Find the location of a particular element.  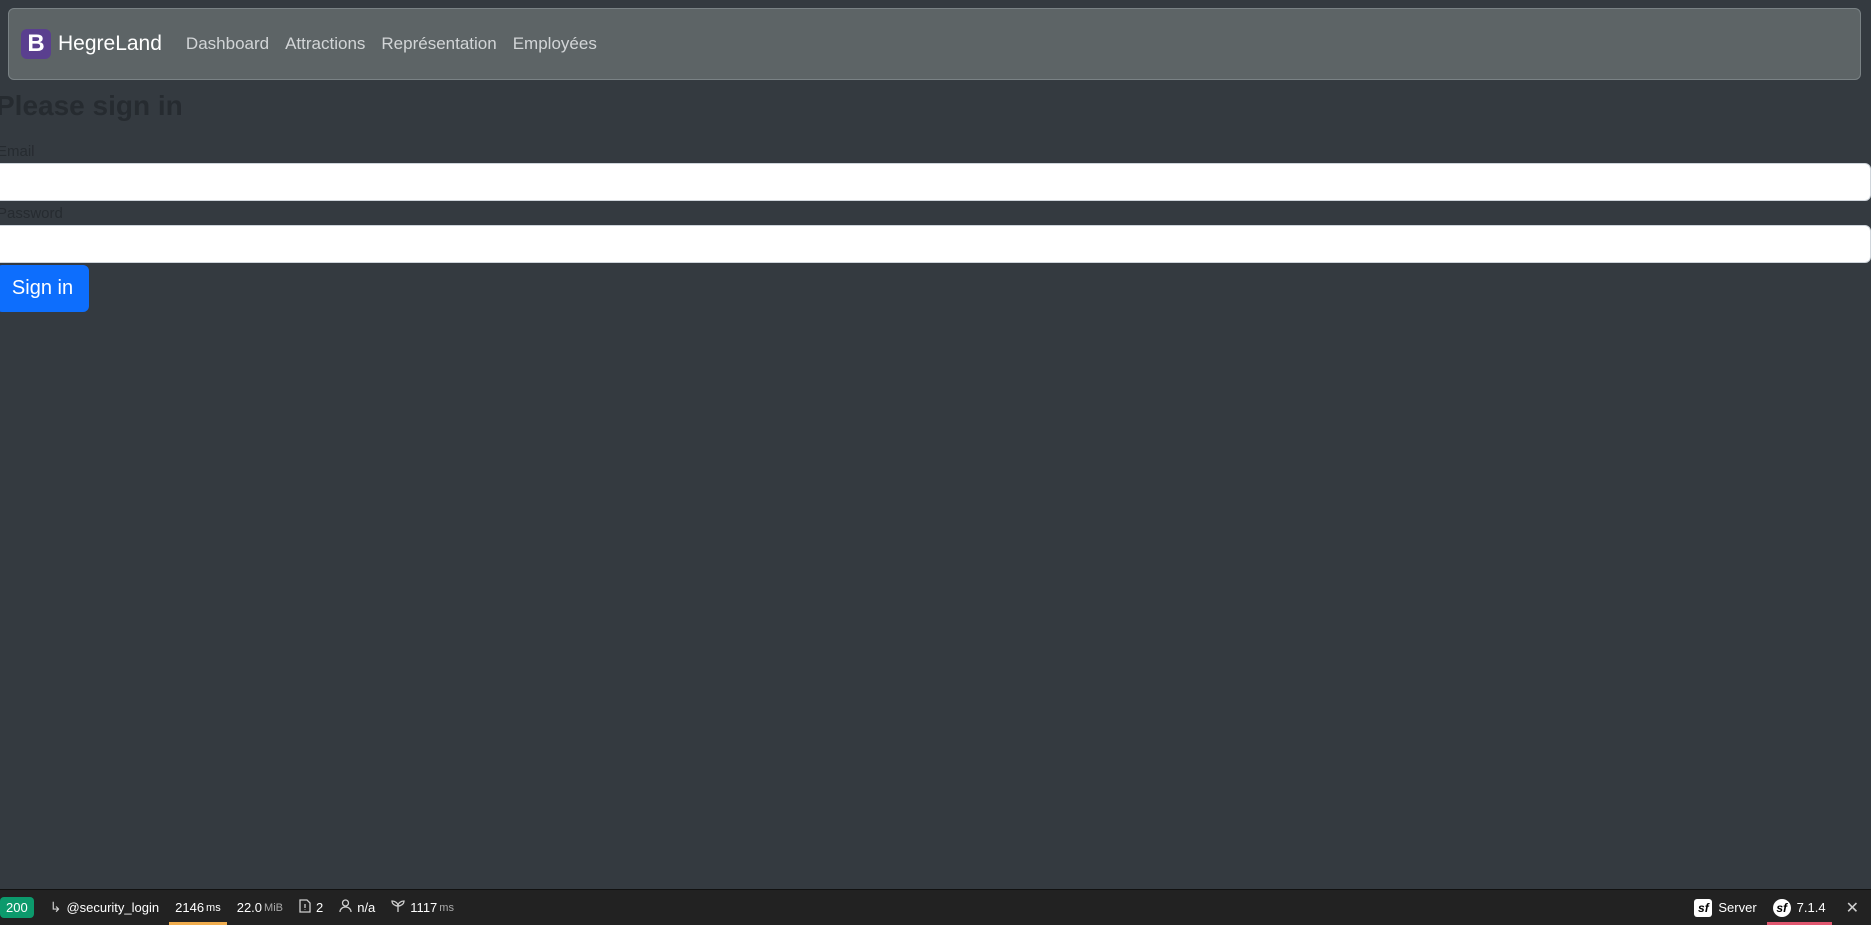

version-item: sf 7.1.4 is located at coordinates (1799, 907).